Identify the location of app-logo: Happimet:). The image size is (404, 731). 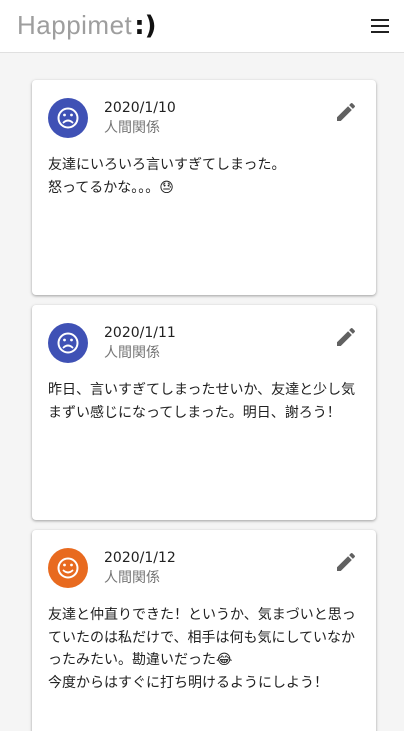
(87, 25).